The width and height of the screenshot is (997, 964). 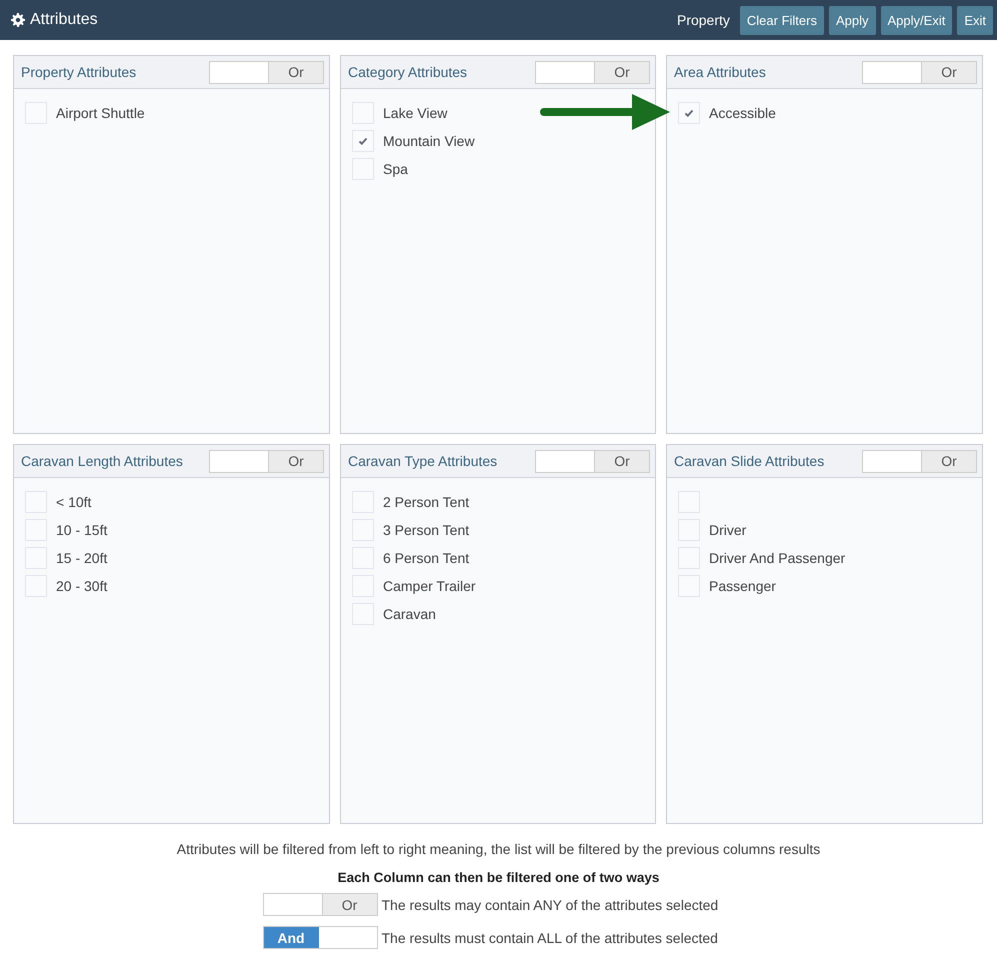 I want to click on panel-title: Caravan Type Attributes, so click(x=423, y=461).